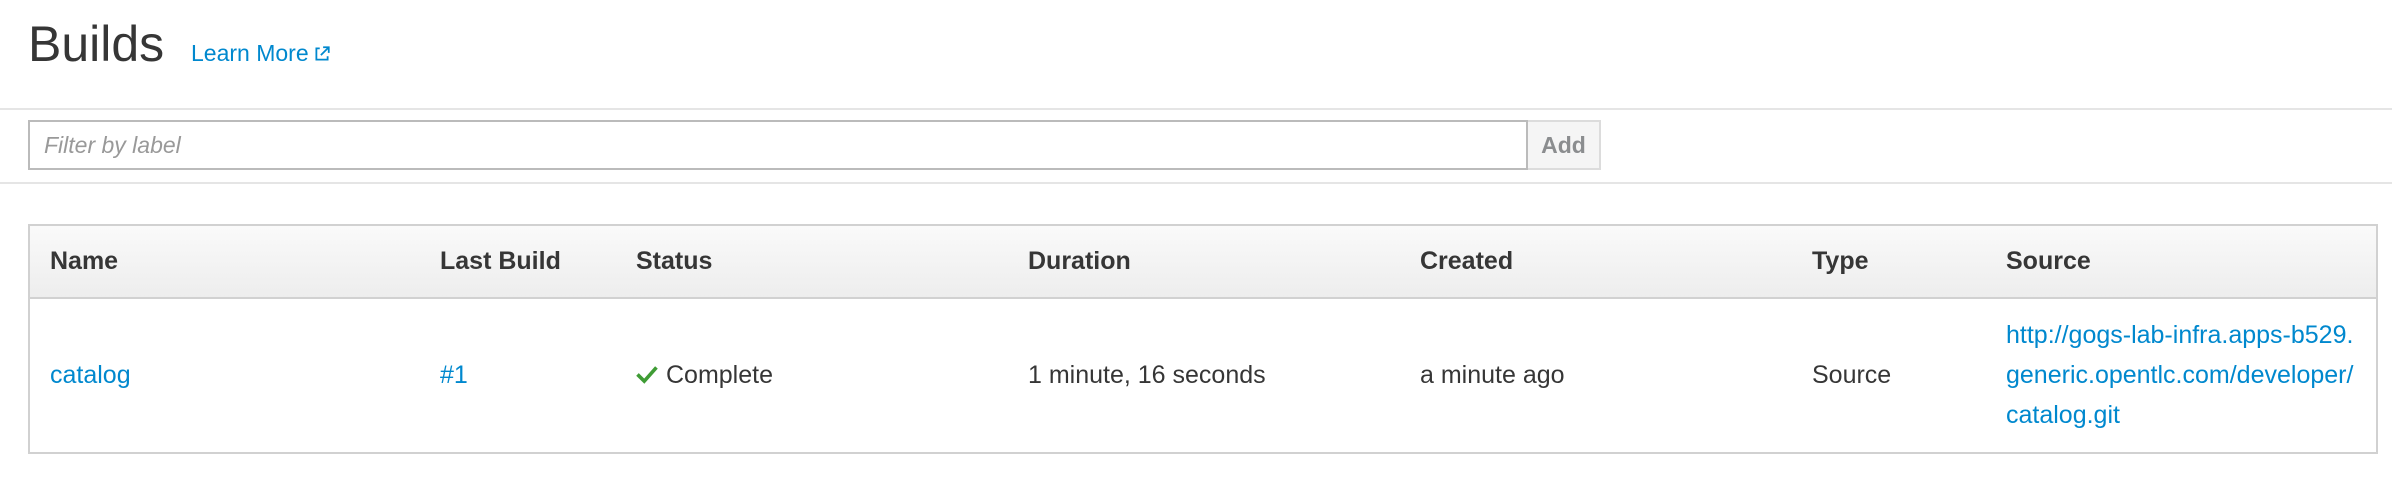 This screenshot has height=502, width=2392. I want to click on last-build-link: #1, so click(454, 375).